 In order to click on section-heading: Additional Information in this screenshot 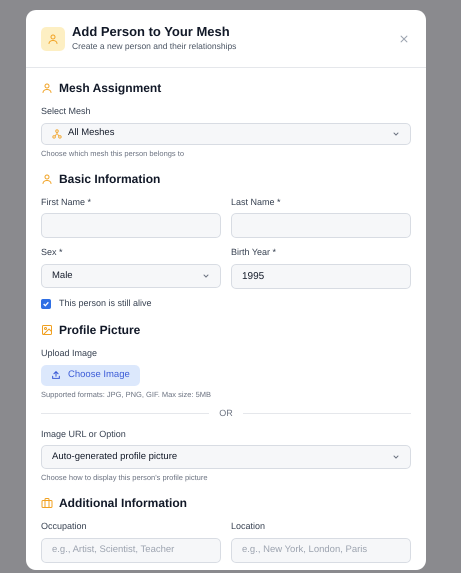, I will do `click(123, 503)`.